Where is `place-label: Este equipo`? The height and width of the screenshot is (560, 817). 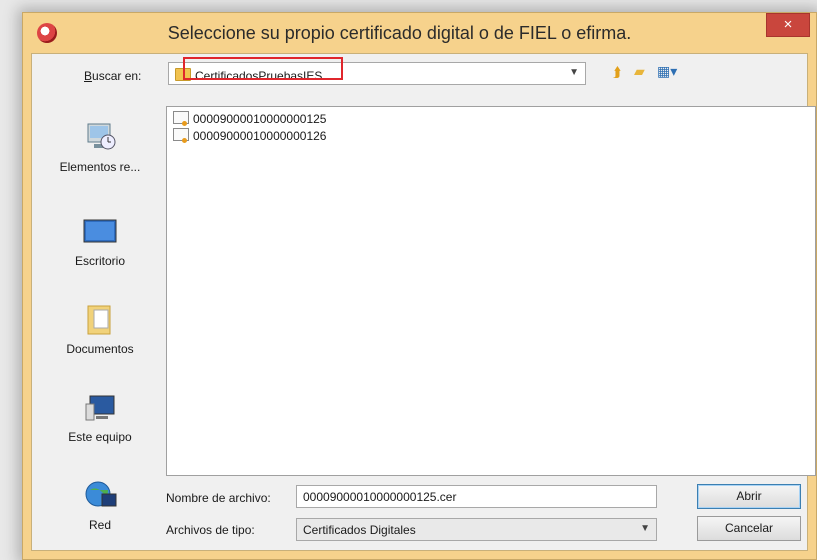 place-label: Este equipo is located at coordinates (100, 437).